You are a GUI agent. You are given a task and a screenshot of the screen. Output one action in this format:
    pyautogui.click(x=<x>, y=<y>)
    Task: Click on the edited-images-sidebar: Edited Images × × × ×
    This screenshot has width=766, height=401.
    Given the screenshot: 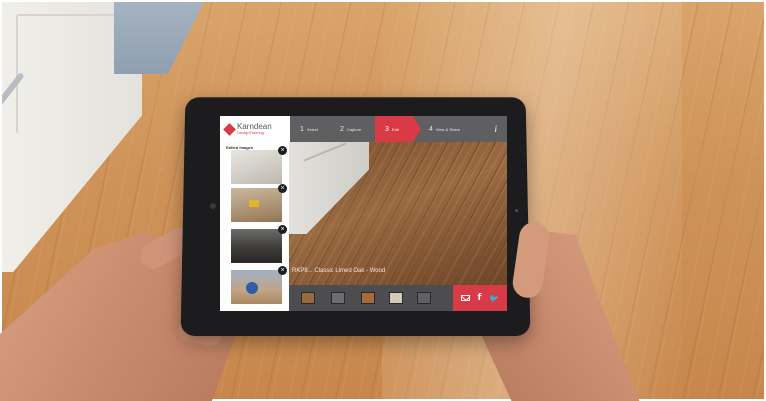 What is the action you would take?
    pyautogui.click(x=254, y=226)
    